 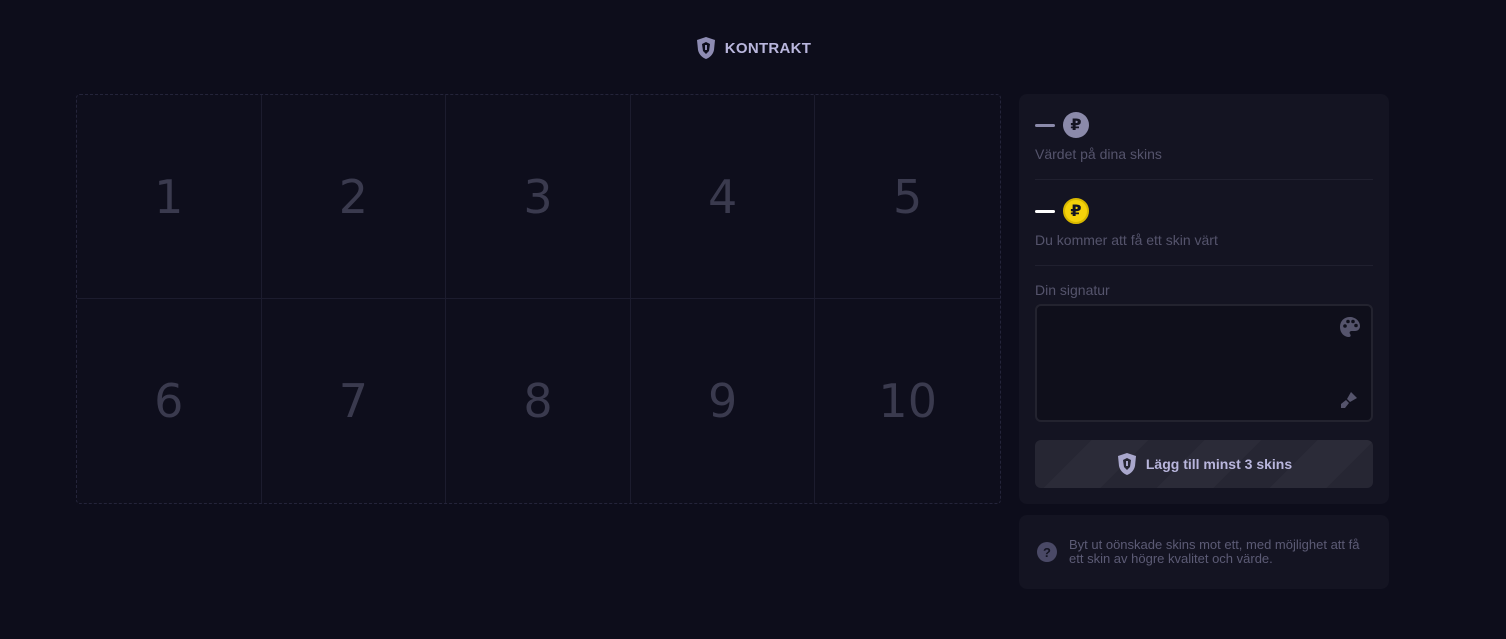 I want to click on slot-number: 8, so click(x=538, y=401).